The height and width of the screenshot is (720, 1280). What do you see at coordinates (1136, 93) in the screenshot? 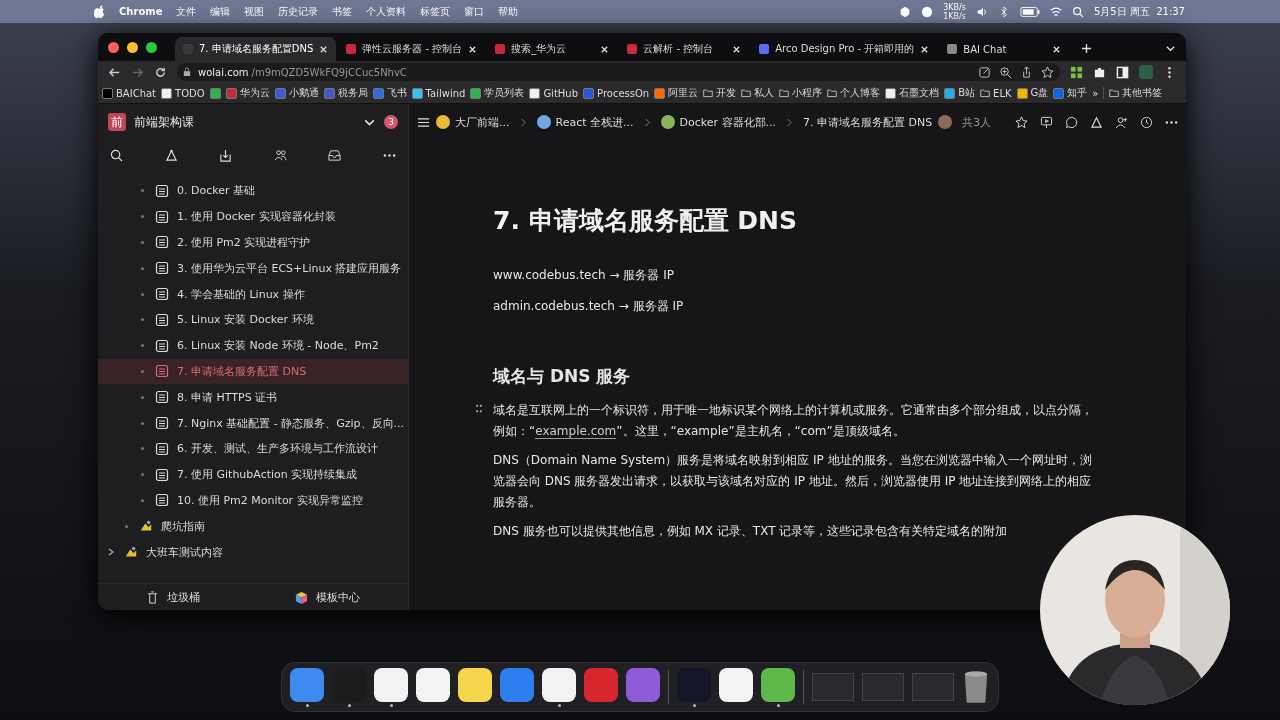
I see `bookmark: 其他书签` at bounding box center [1136, 93].